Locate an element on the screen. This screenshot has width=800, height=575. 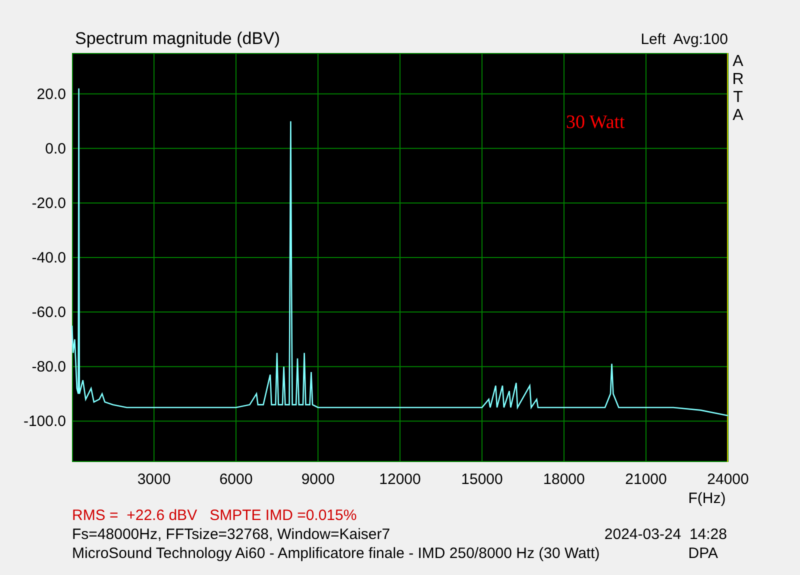
tag-label: DPA is located at coordinates (703, 553).